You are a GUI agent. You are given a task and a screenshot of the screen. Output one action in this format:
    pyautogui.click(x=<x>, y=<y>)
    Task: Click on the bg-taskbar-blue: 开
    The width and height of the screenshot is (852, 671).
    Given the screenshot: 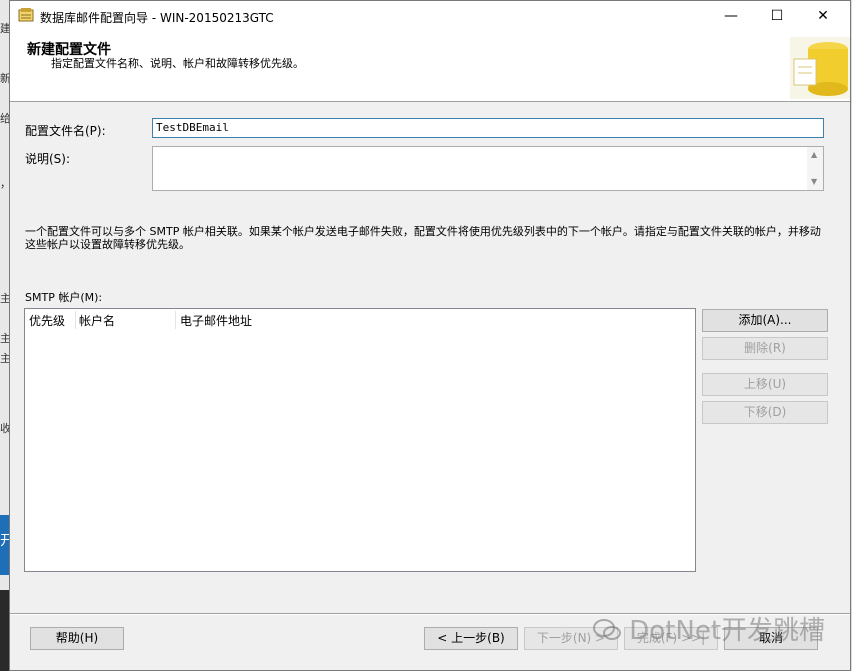 What is the action you would take?
    pyautogui.click(x=7, y=545)
    